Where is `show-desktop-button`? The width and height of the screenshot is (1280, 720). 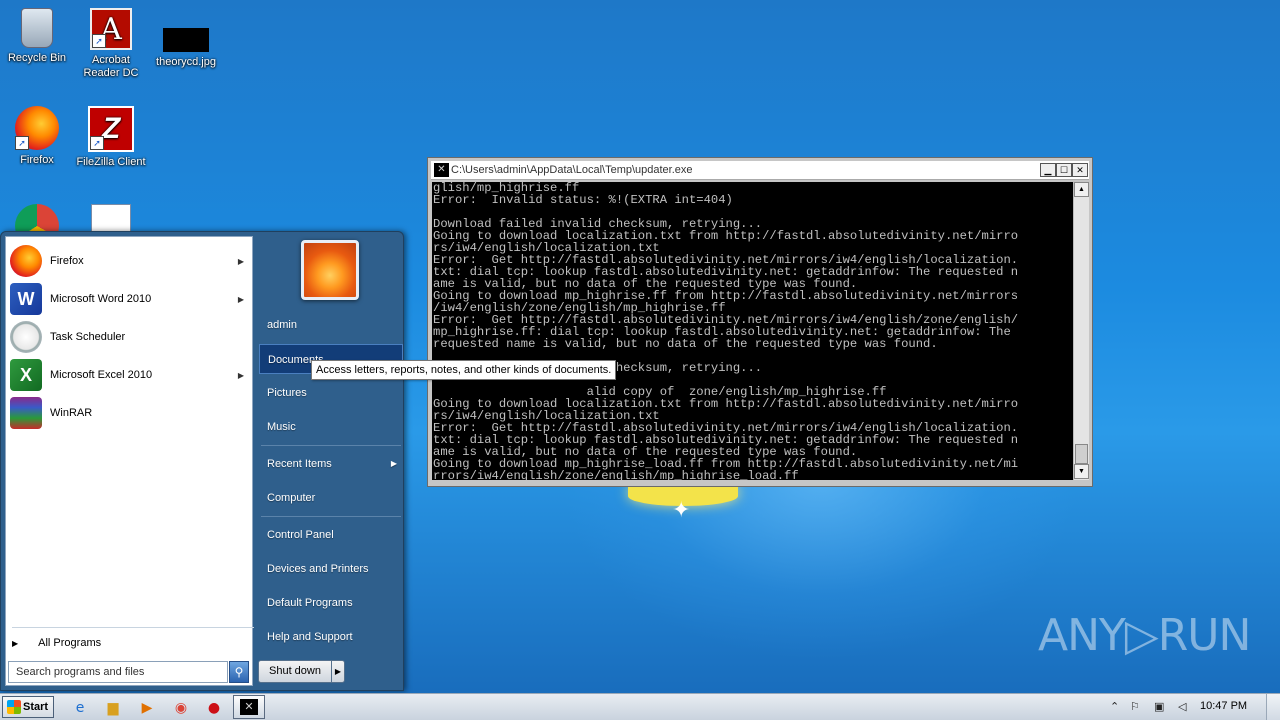 show-desktop-button is located at coordinates (1273, 707).